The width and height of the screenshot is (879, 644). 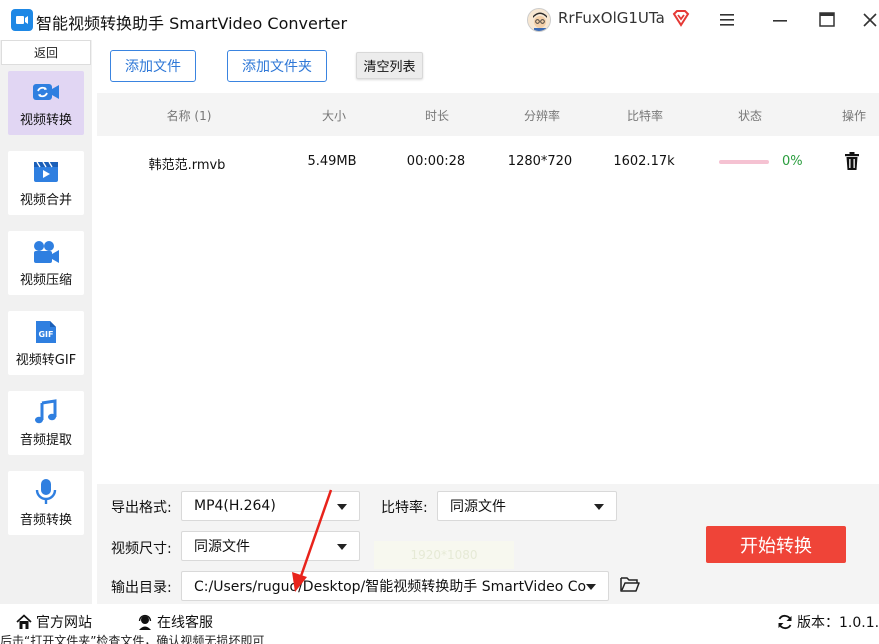 What do you see at coordinates (681, 18) in the screenshot?
I see `vip-diamond-icon` at bounding box center [681, 18].